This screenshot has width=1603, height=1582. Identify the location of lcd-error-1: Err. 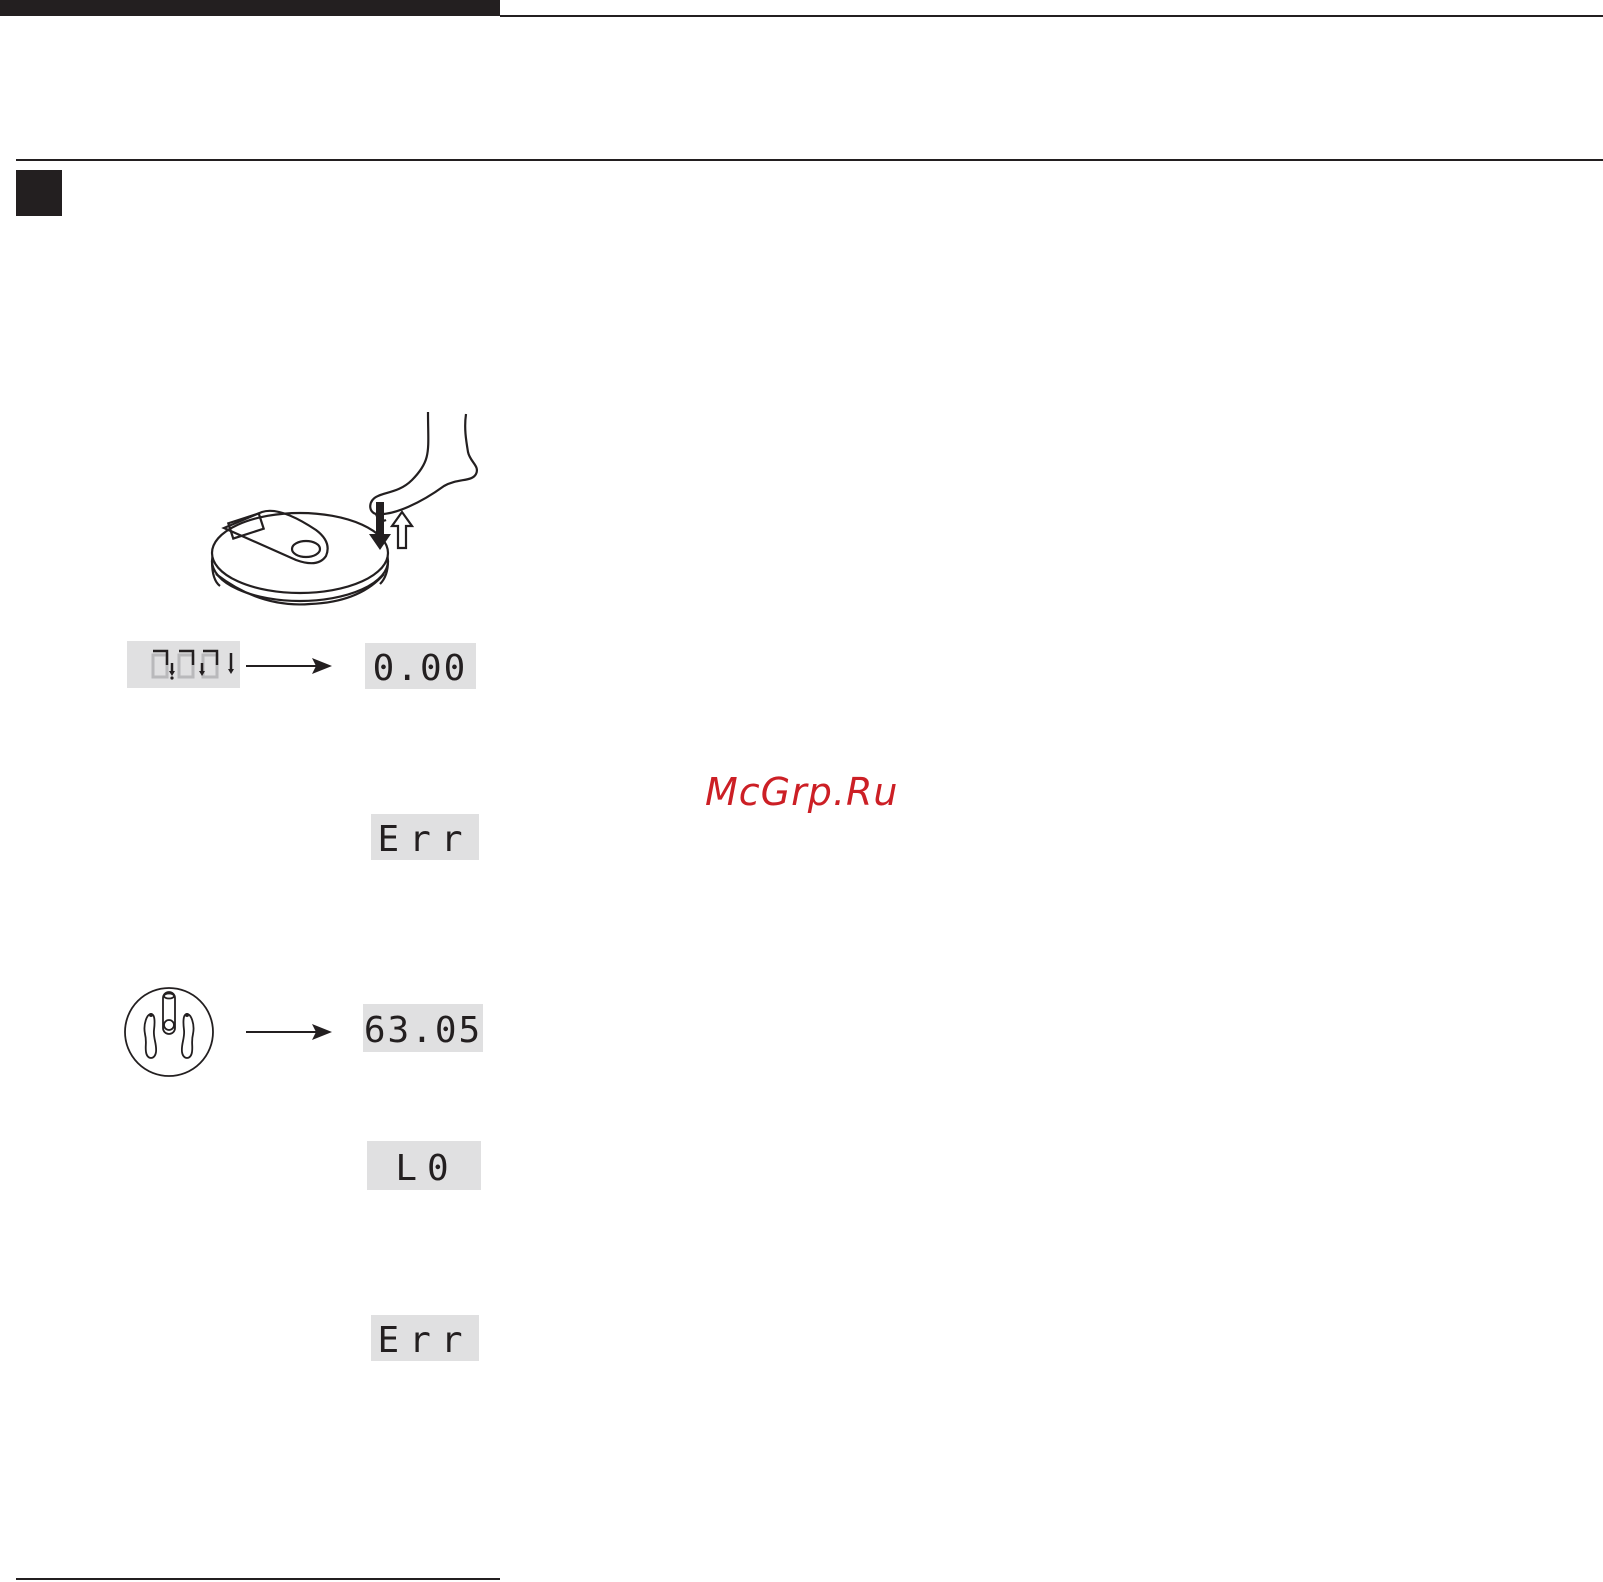
(425, 837).